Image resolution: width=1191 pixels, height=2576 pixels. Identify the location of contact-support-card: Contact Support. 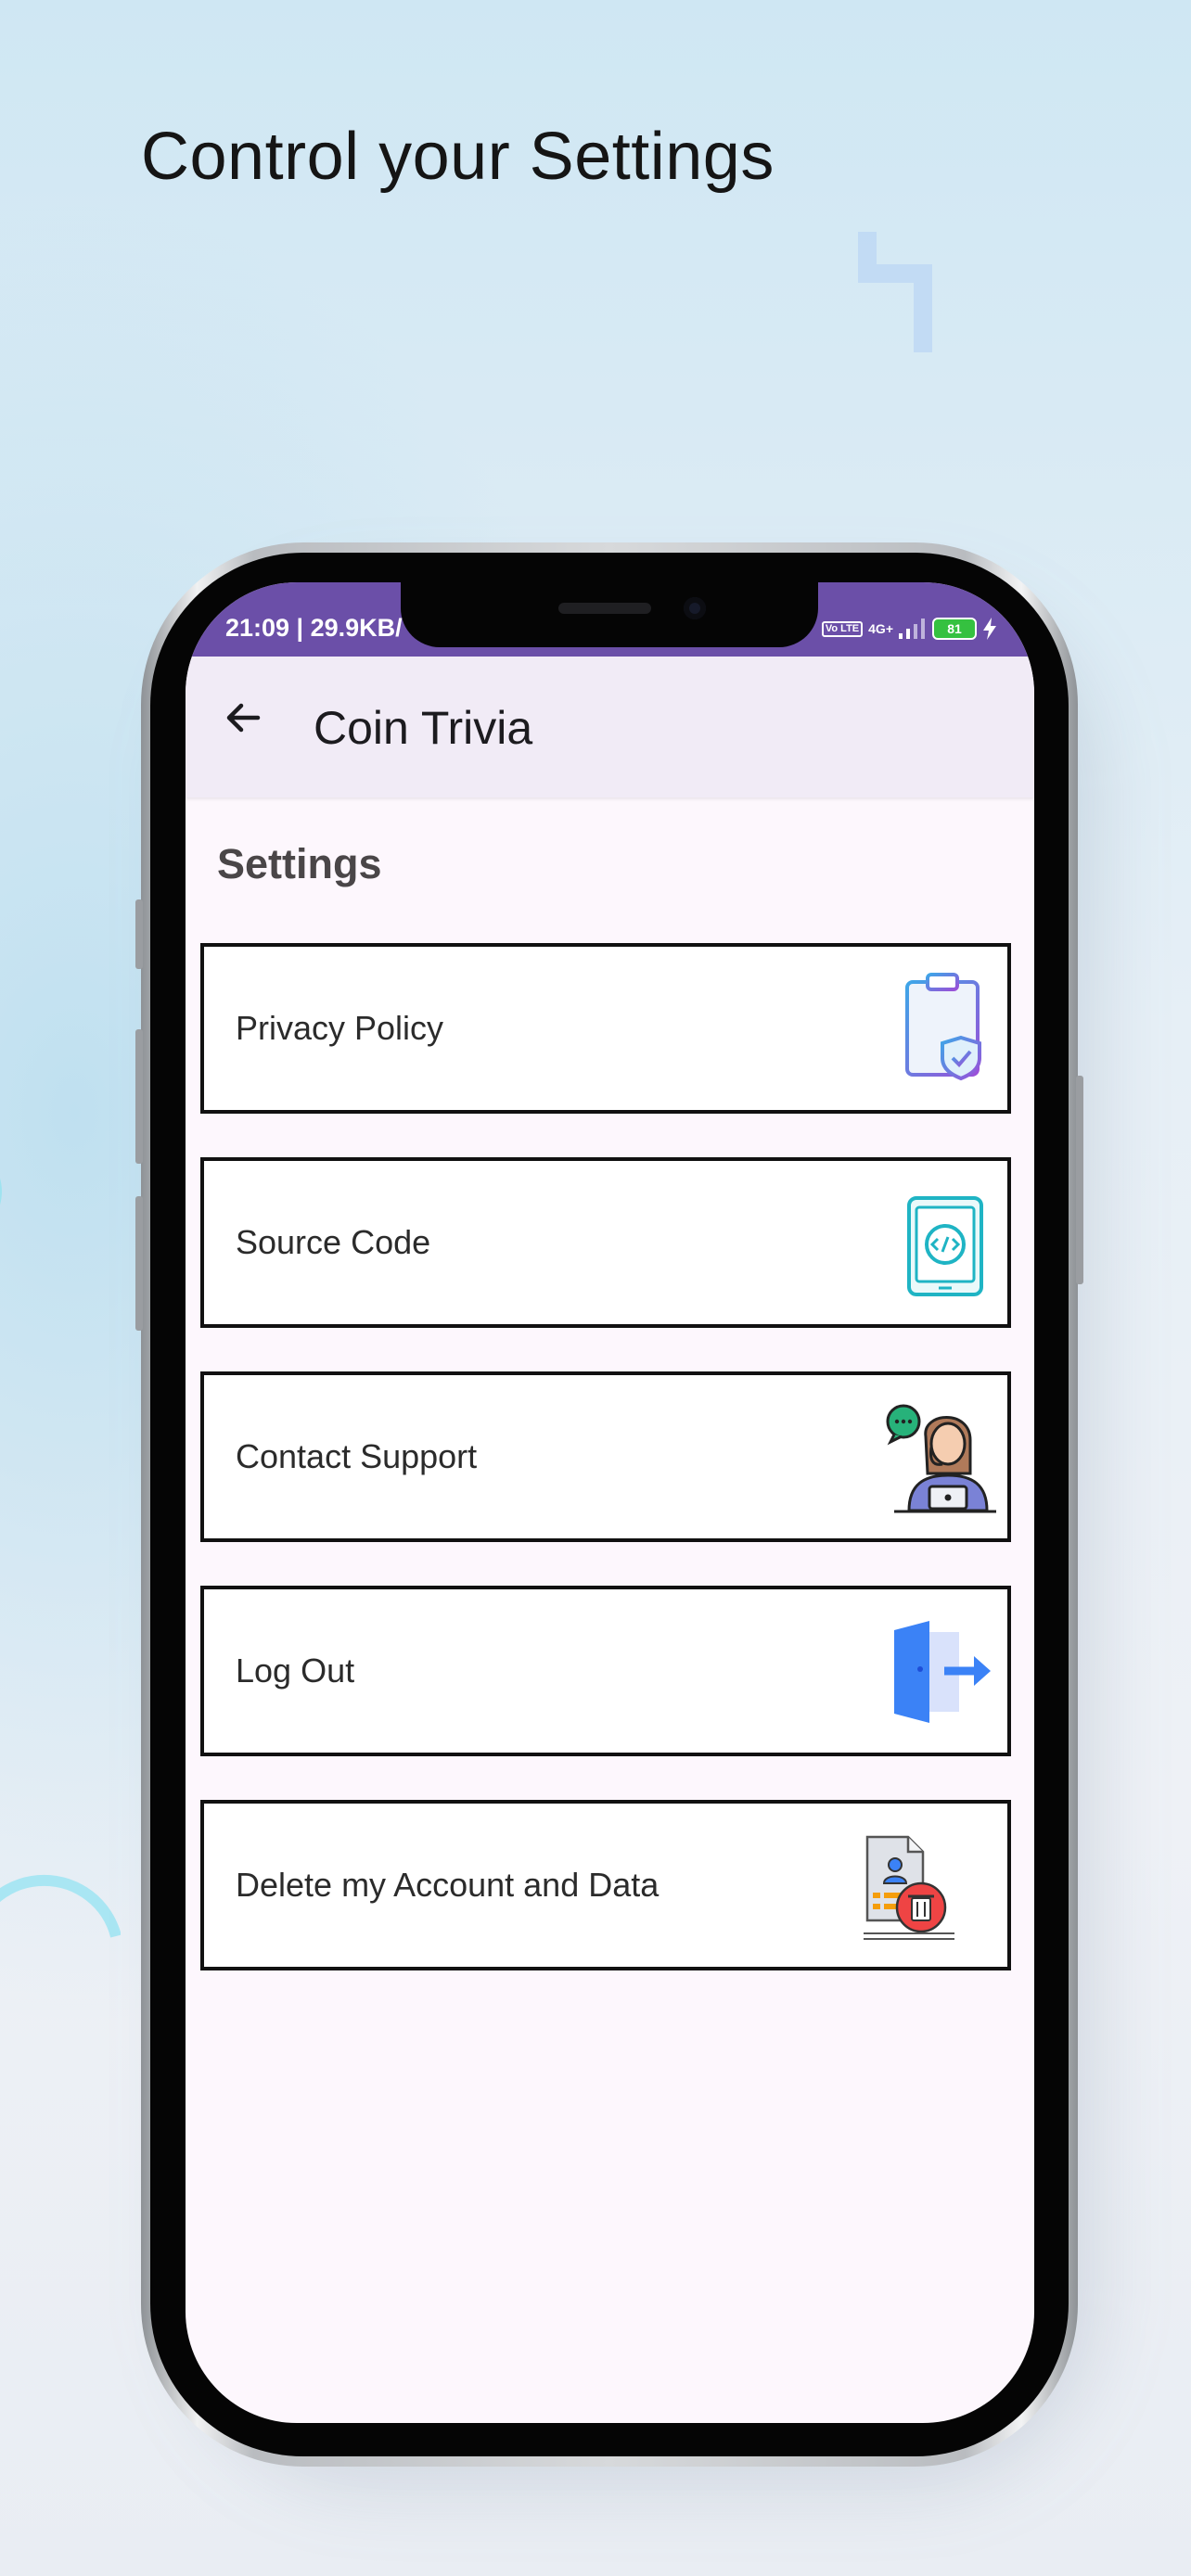
(605, 1457).